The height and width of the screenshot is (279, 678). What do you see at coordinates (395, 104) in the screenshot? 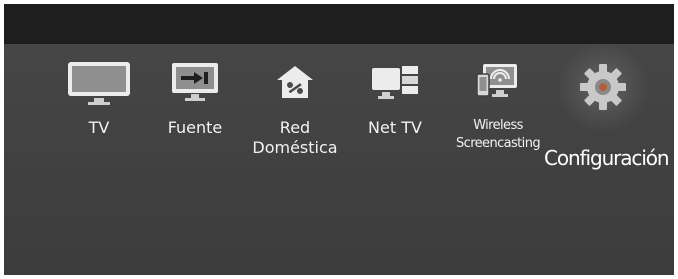
I see `menu-item-net-tv: Net TV` at bounding box center [395, 104].